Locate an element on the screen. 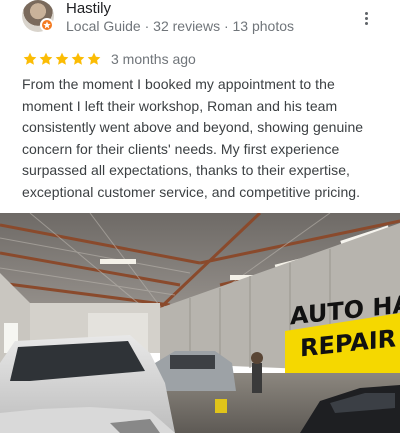 This screenshot has height=433, width=400. review-time: 3 months ago is located at coordinates (153, 59).